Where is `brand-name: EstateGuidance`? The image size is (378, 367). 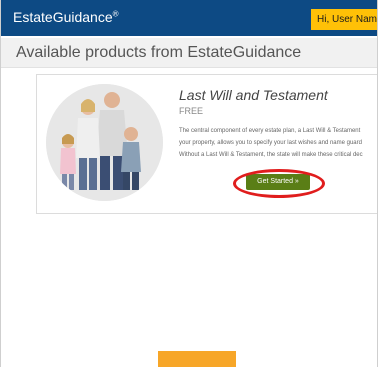
brand-name: EstateGuidance is located at coordinates (63, 17).